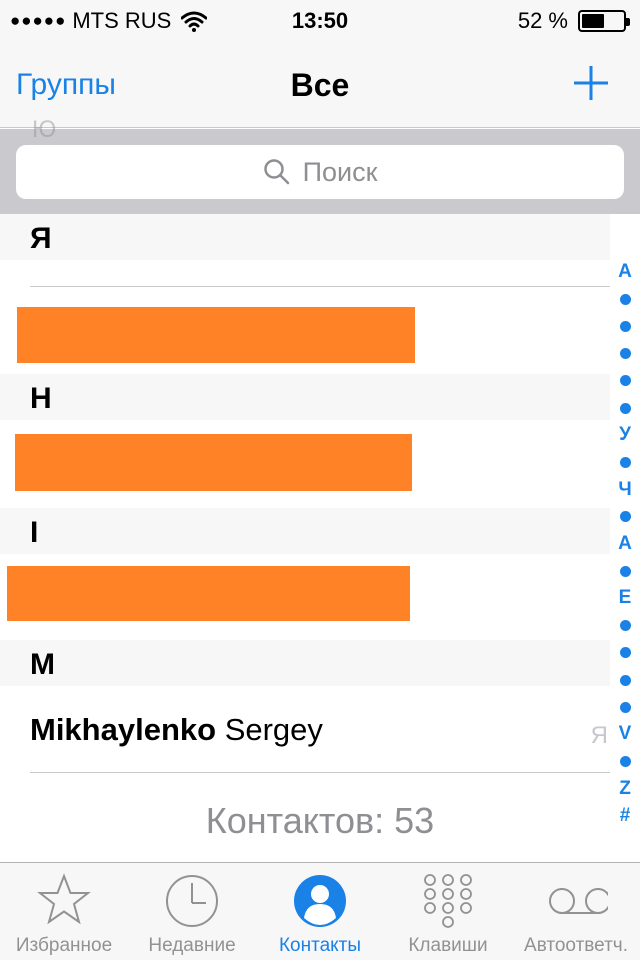 Image resolution: width=640 pixels, height=960 pixels. I want to click on tab-keypad: Клавиши, so click(448, 911).